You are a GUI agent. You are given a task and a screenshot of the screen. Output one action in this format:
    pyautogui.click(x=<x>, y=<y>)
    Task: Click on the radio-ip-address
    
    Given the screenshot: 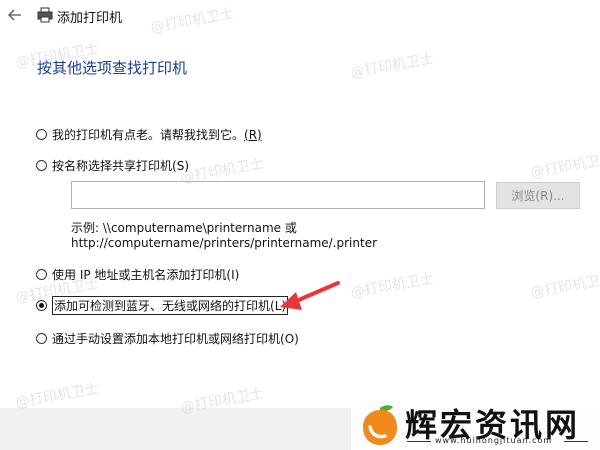 What is the action you would take?
    pyautogui.click(x=41, y=274)
    